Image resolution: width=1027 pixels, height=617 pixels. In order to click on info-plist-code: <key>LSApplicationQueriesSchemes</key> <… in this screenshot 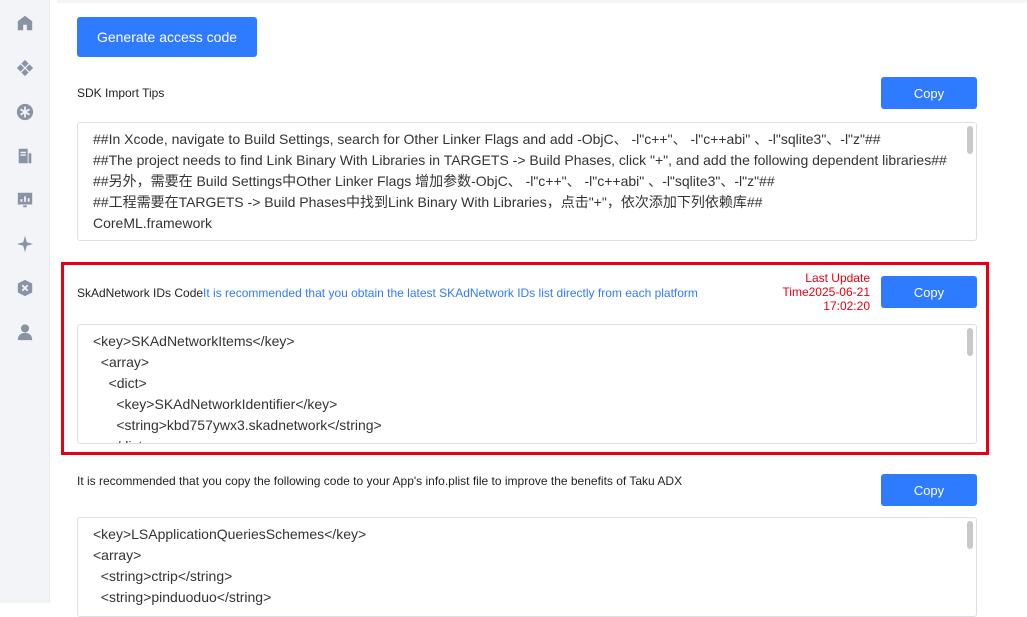, I will do `click(230, 565)`.